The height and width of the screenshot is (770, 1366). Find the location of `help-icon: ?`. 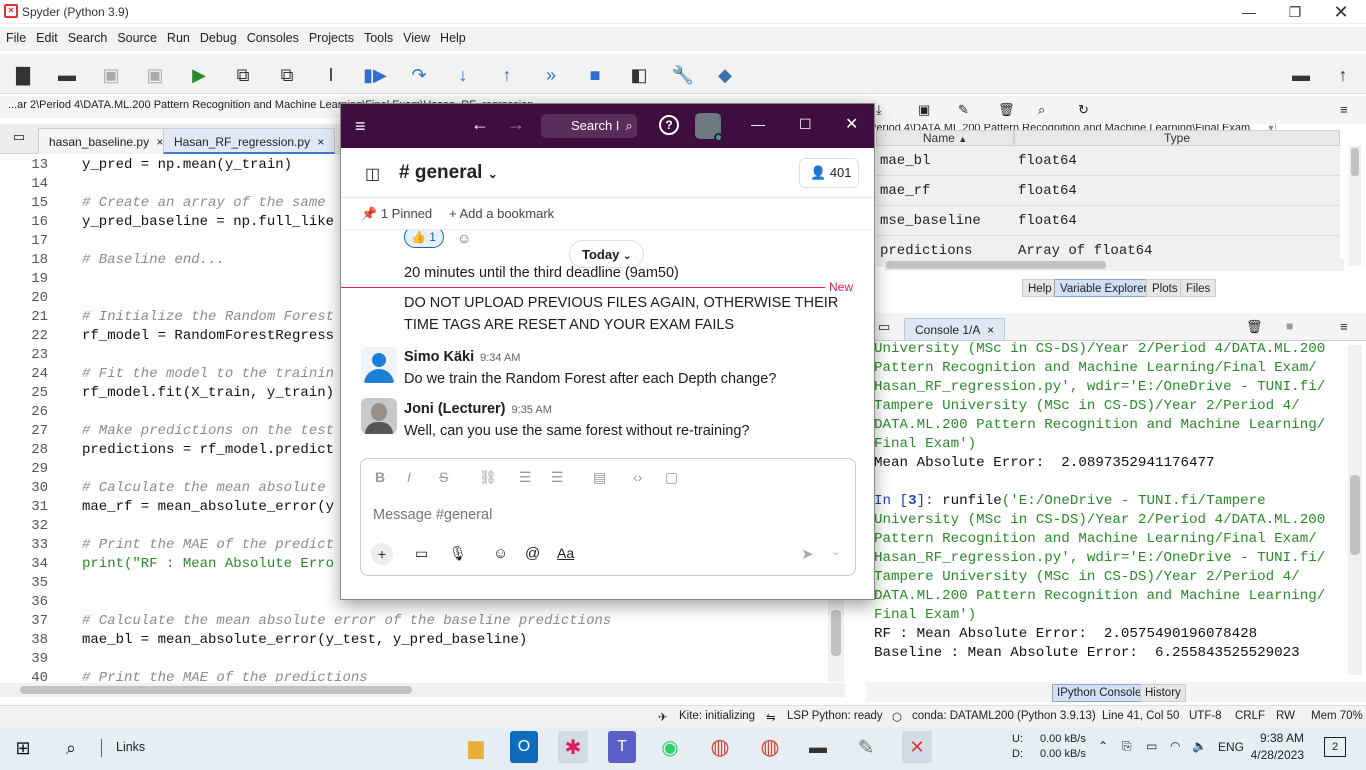

help-icon: ? is located at coordinates (669, 125).